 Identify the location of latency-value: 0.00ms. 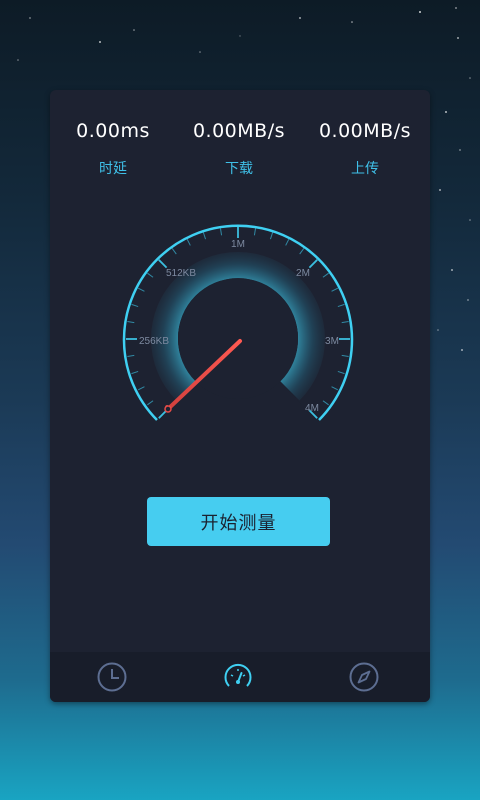
(113, 131).